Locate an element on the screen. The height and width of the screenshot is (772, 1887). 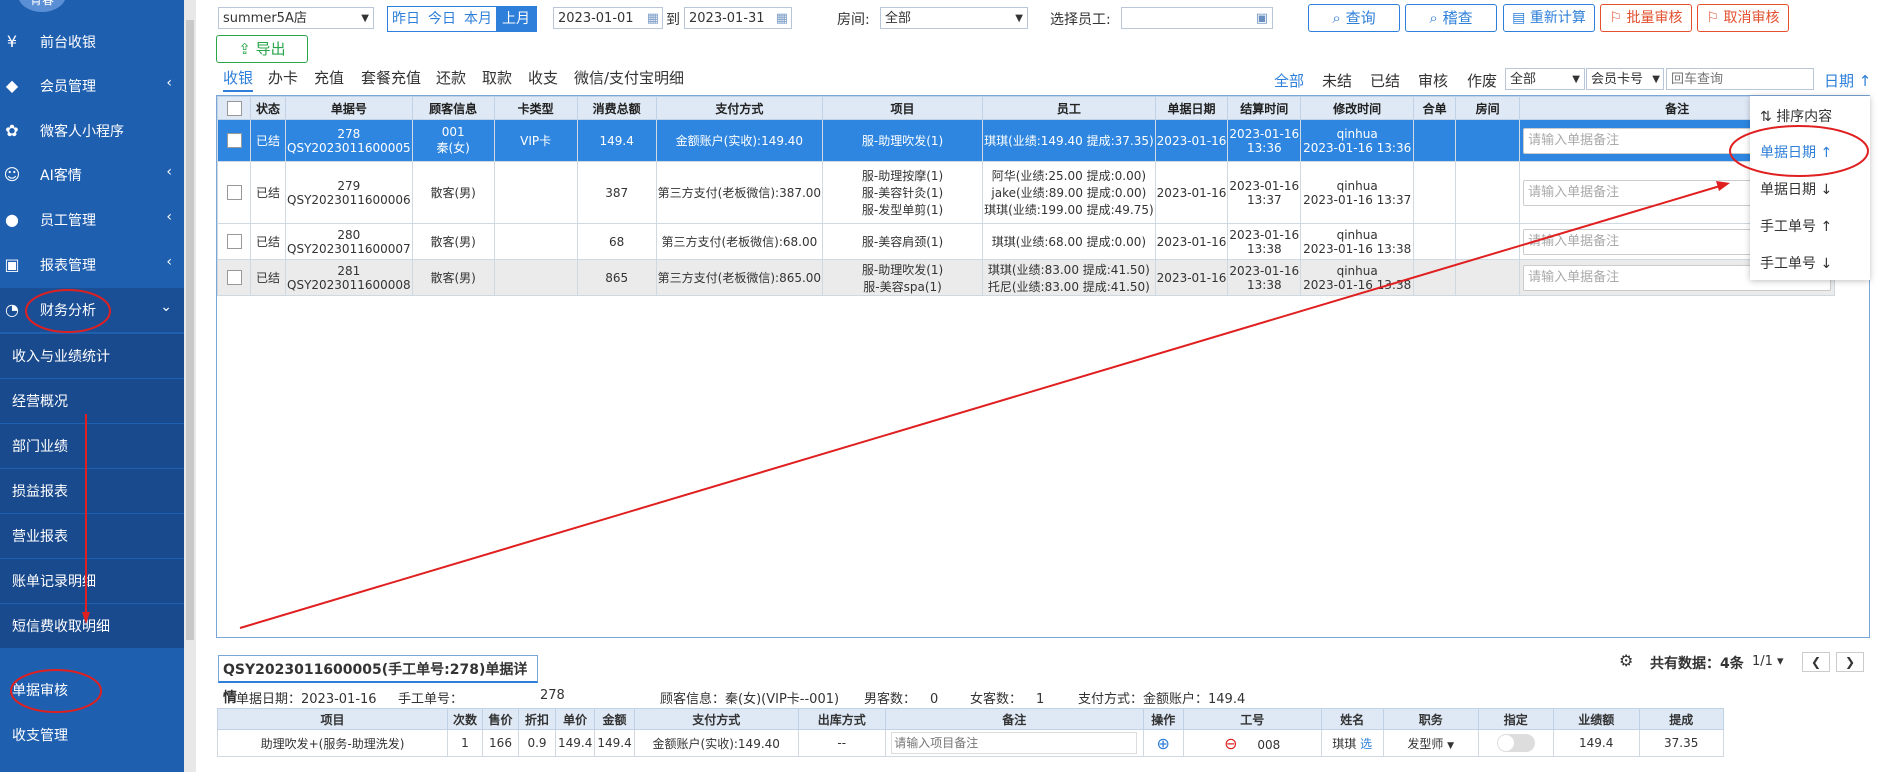
role-select: 发型师 ▼ is located at coordinates (1430, 743).